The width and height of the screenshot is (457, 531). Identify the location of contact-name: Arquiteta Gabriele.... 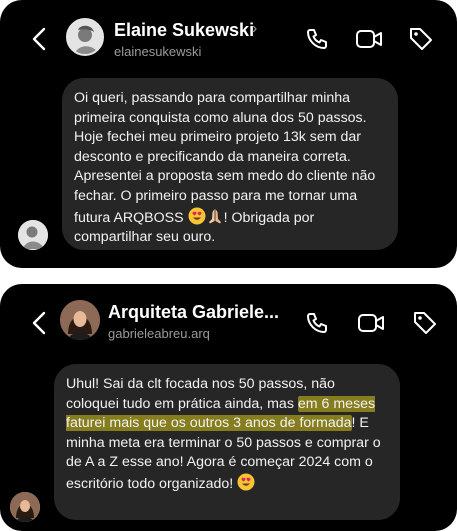
(193, 312).